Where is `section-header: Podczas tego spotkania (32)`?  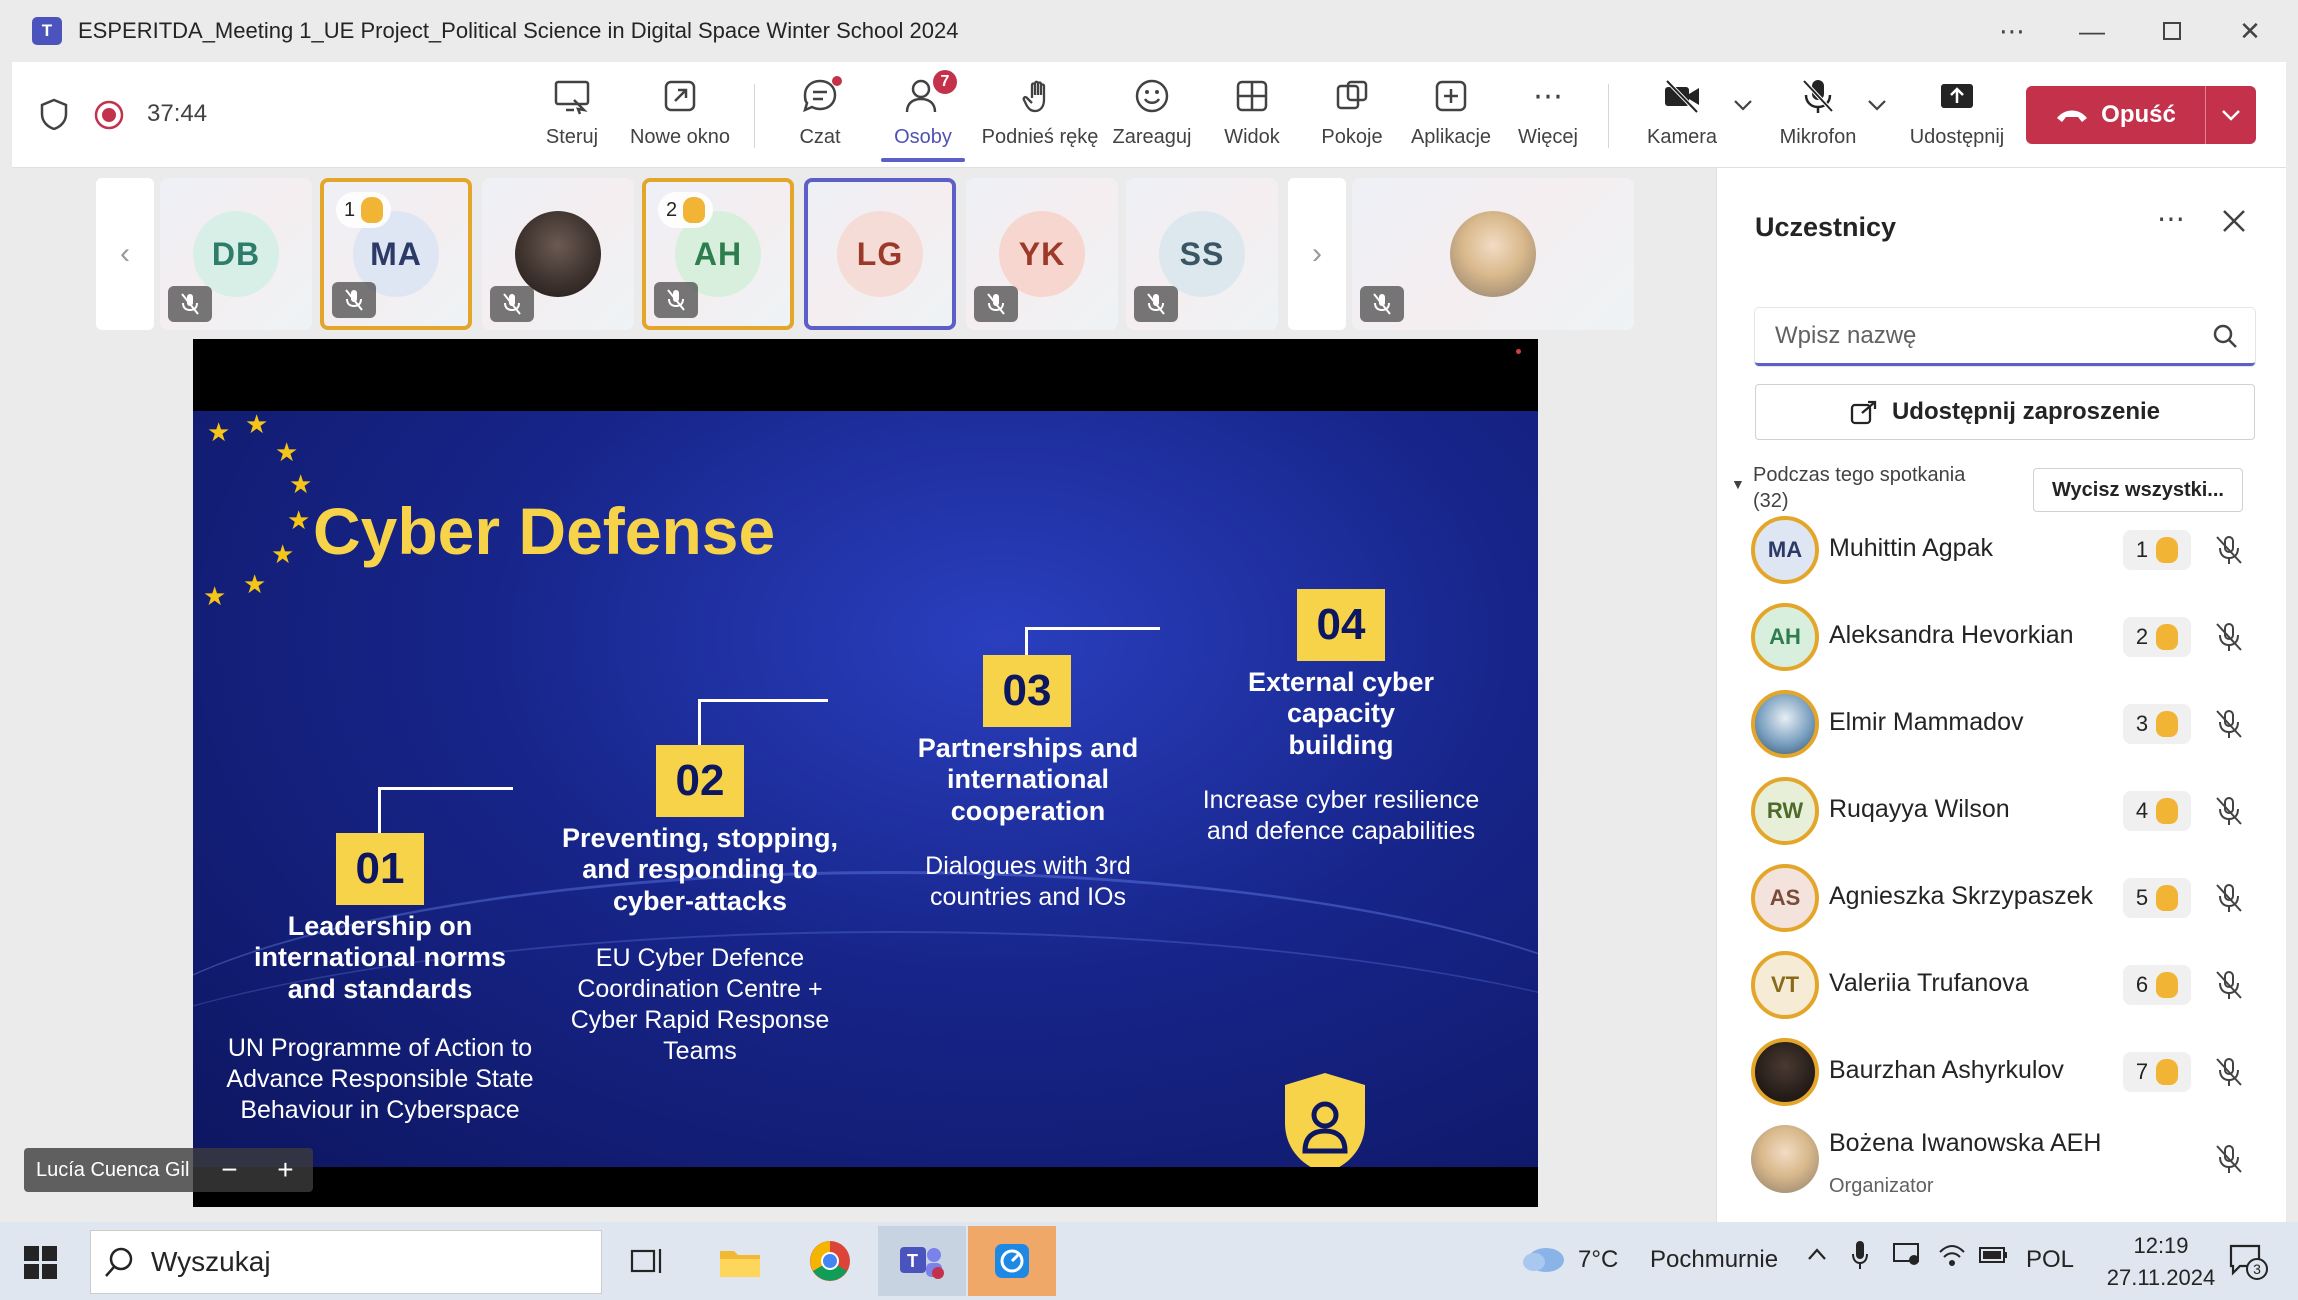
section-header: Podczas tego spotkania (32) is located at coordinates (1873, 488).